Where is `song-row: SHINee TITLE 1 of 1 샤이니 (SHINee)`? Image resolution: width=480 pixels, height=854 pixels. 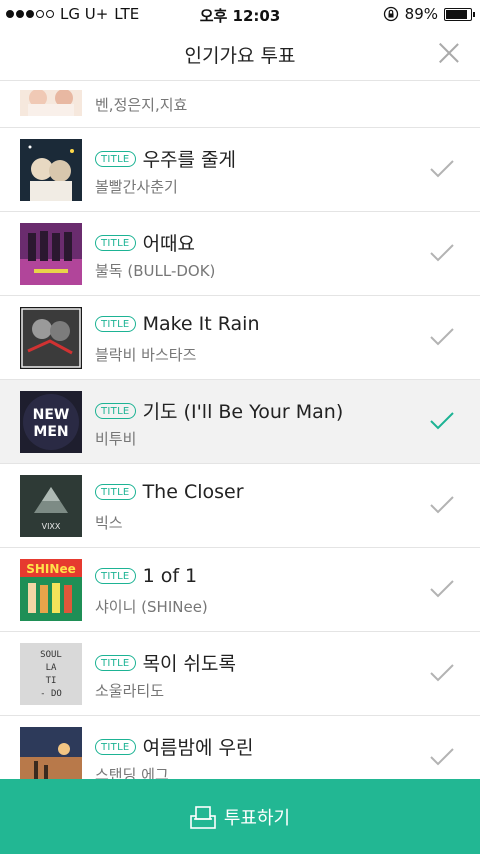 song-row: SHINee TITLE 1 of 1 샤이니 (SHINee) is located at coordinates (240, 590).